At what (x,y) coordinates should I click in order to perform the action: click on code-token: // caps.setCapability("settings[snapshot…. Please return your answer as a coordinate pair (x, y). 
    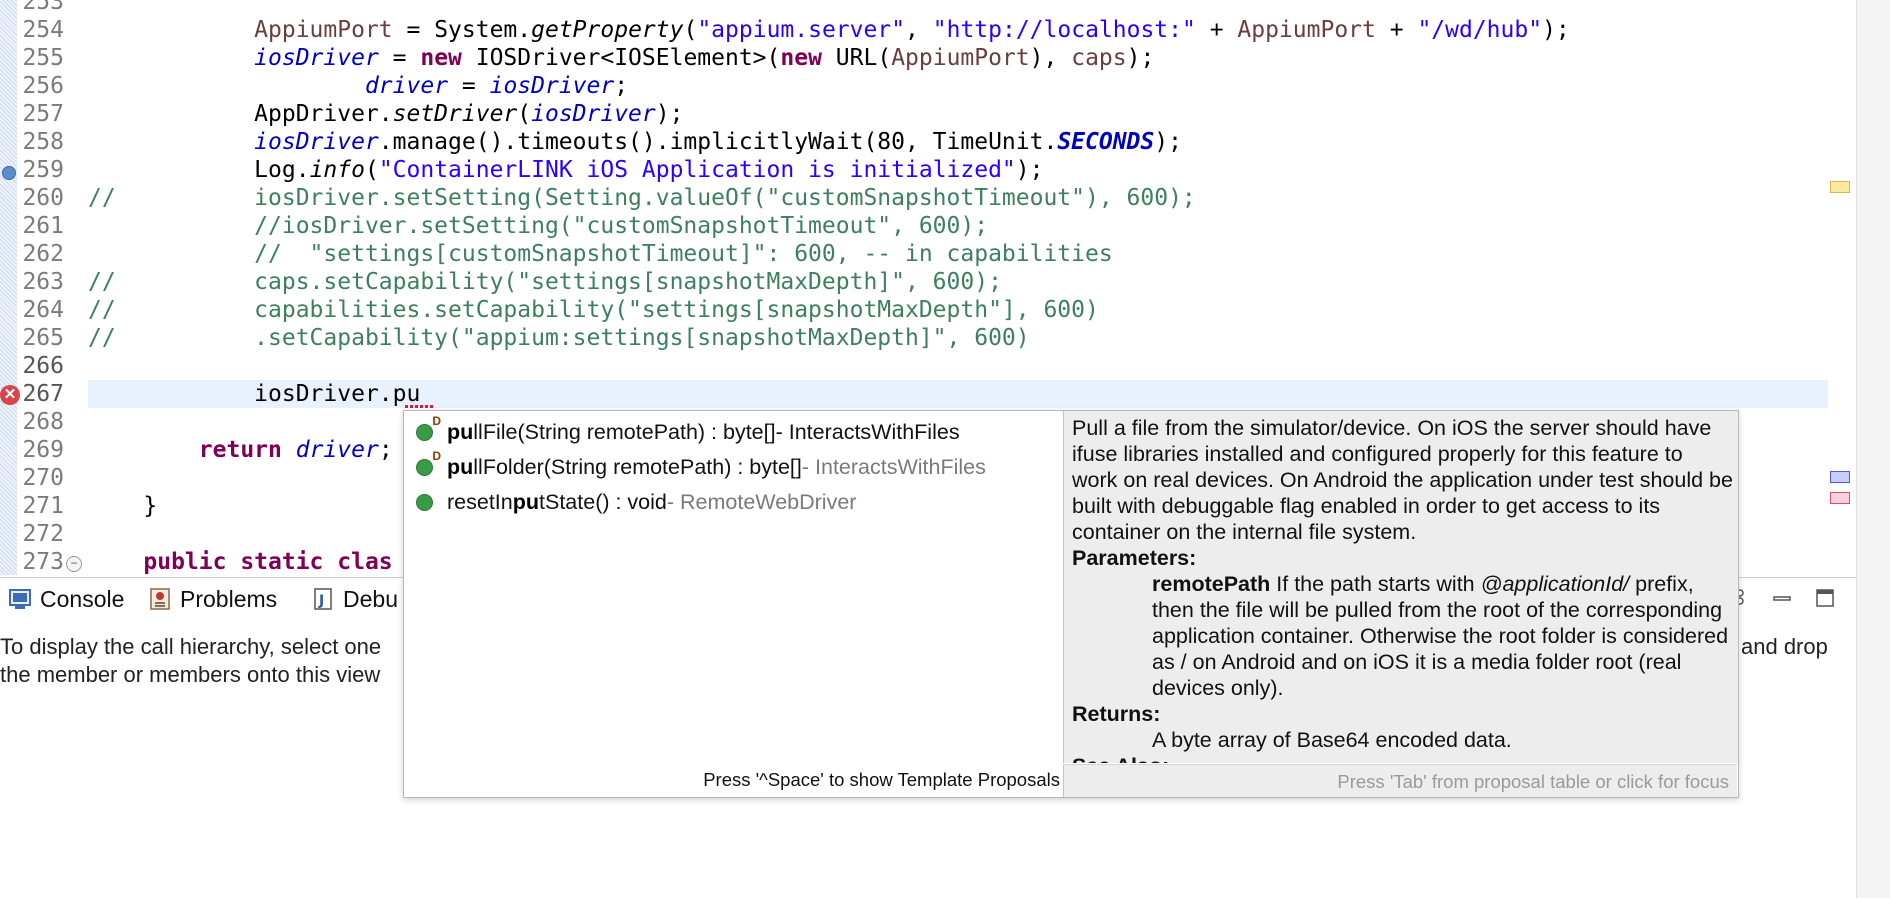
    Looking at the image, I should click on (545, 282).